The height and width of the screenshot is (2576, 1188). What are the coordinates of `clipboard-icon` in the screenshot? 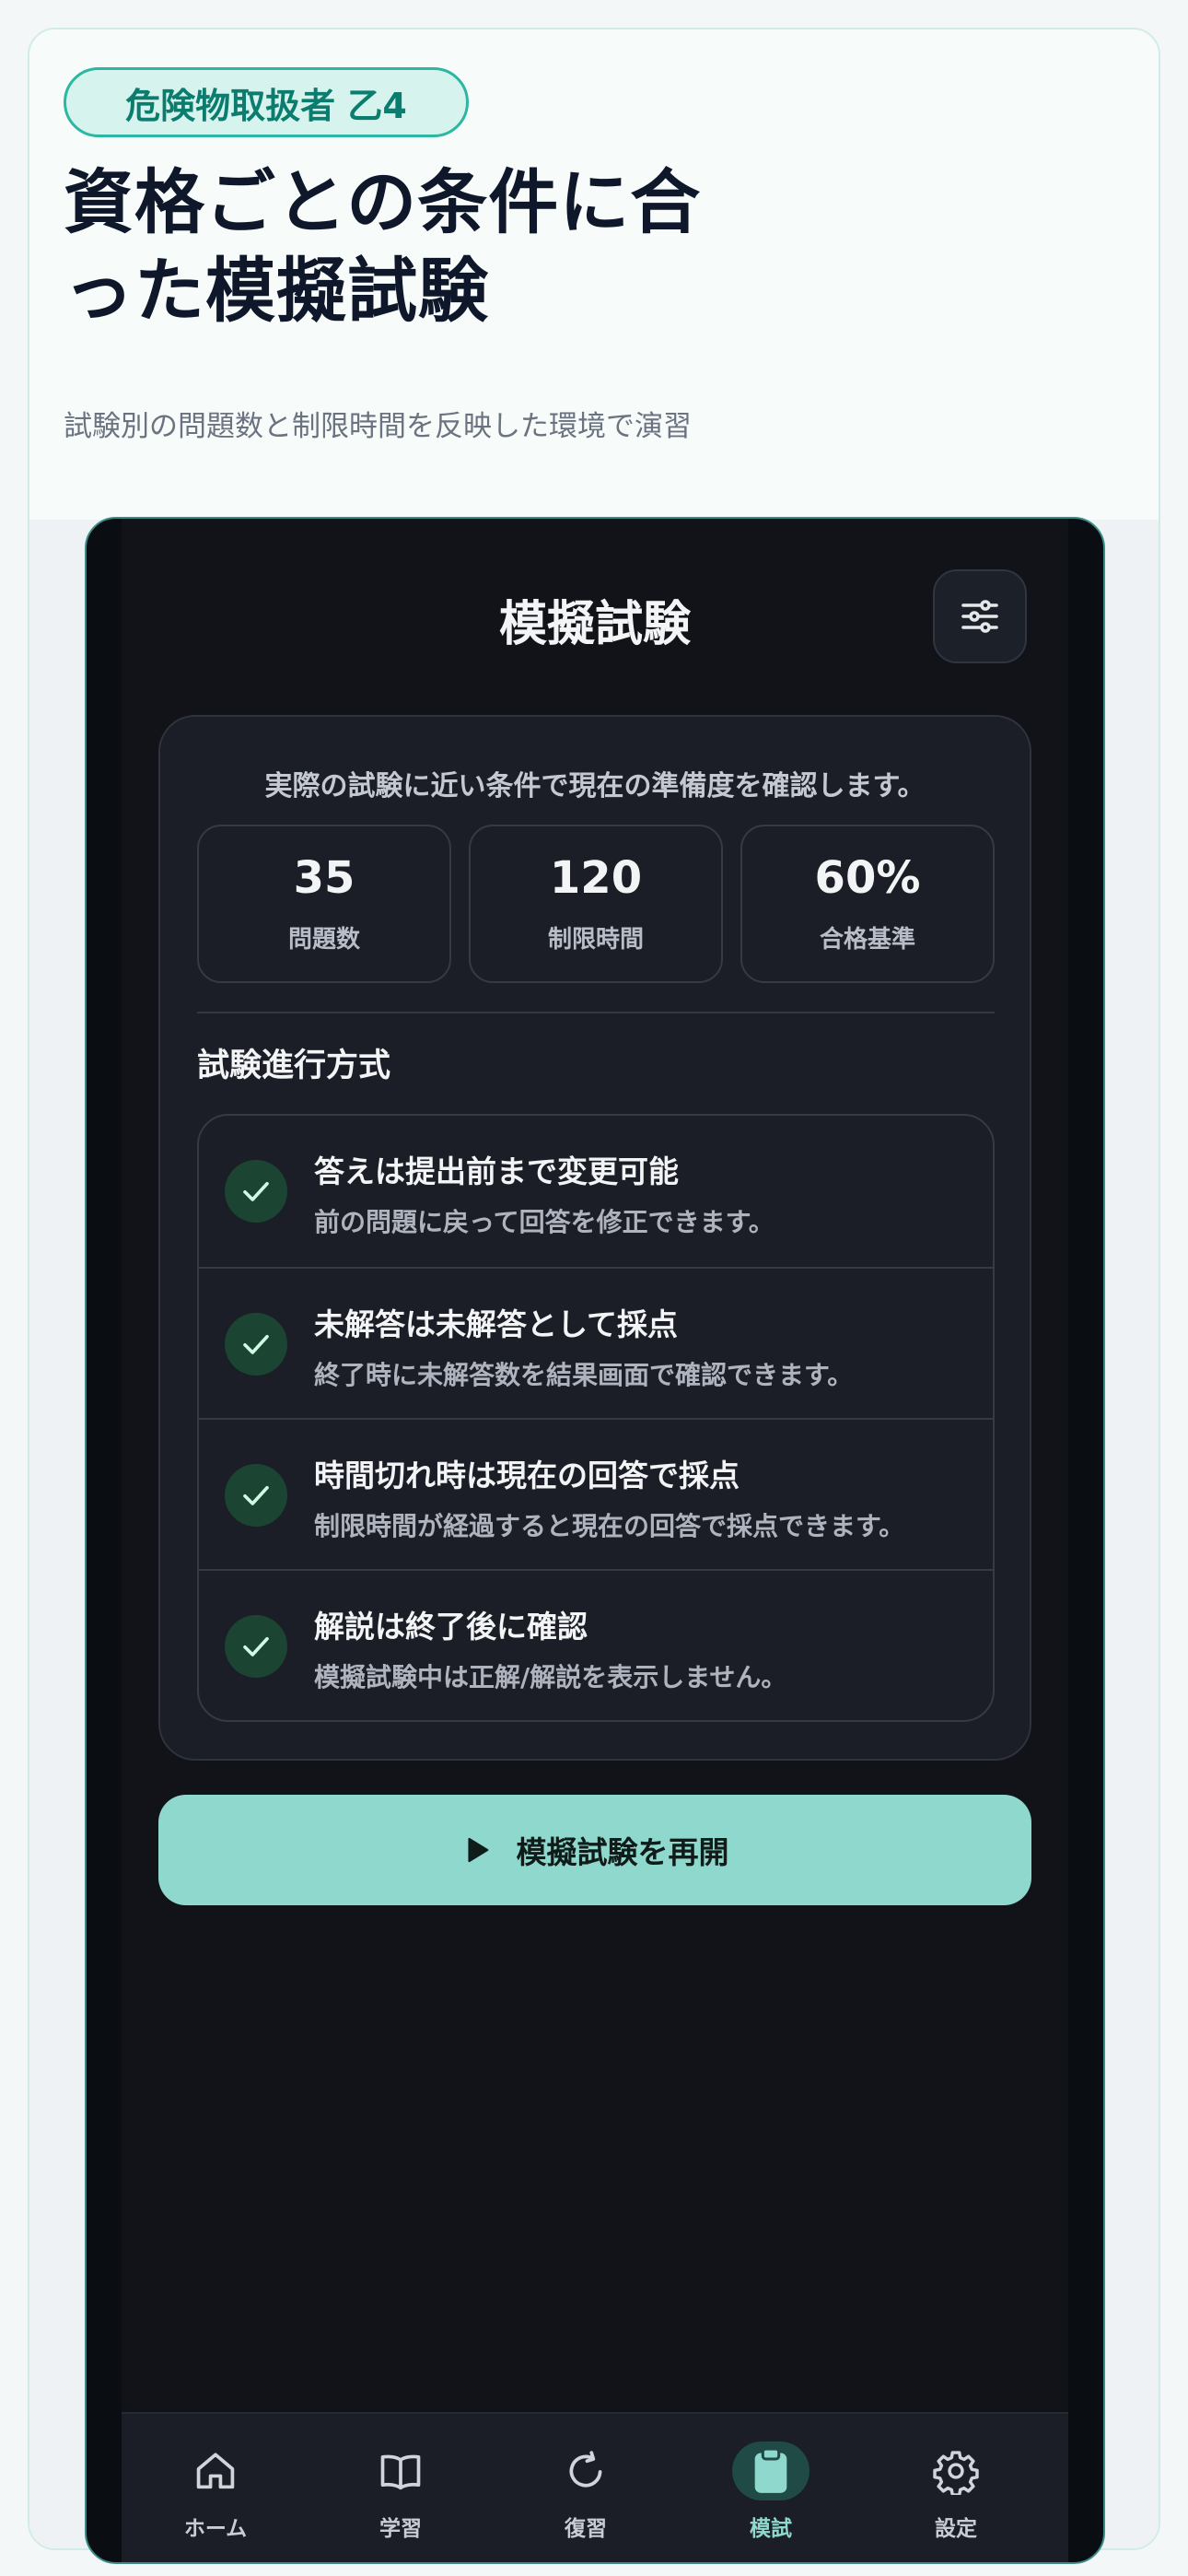 It's located at (770, 2470).